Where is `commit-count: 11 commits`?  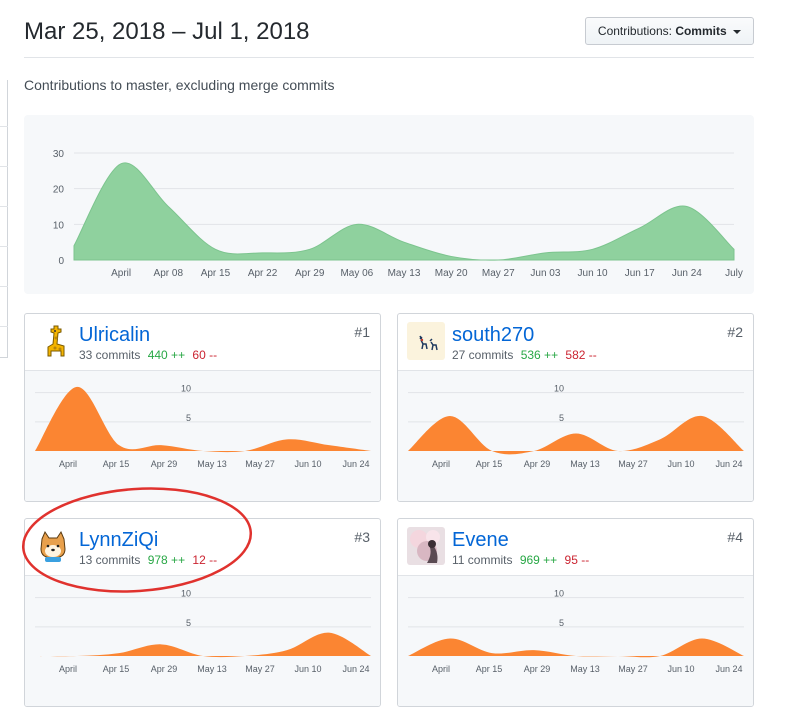
commit-count: 11 commits is located at coordinates (482, 560).